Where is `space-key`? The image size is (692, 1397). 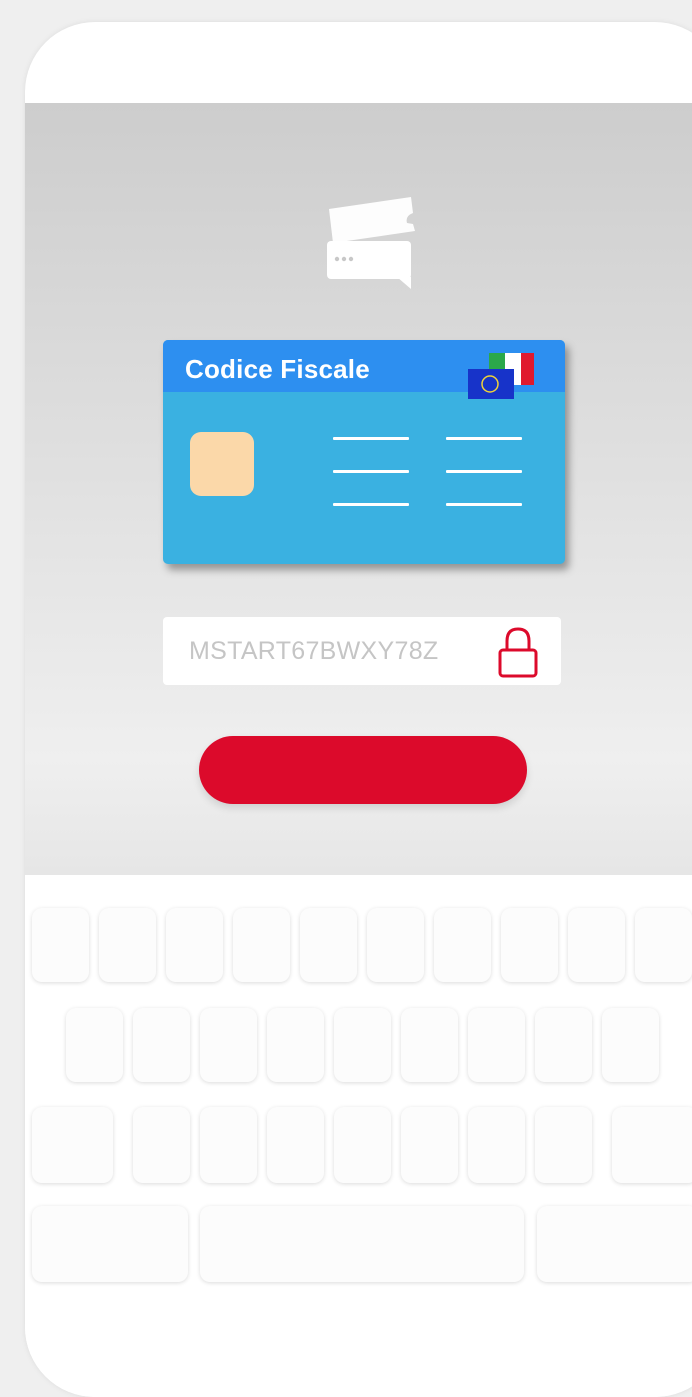
space-key is located at coordinates (362, 1244).